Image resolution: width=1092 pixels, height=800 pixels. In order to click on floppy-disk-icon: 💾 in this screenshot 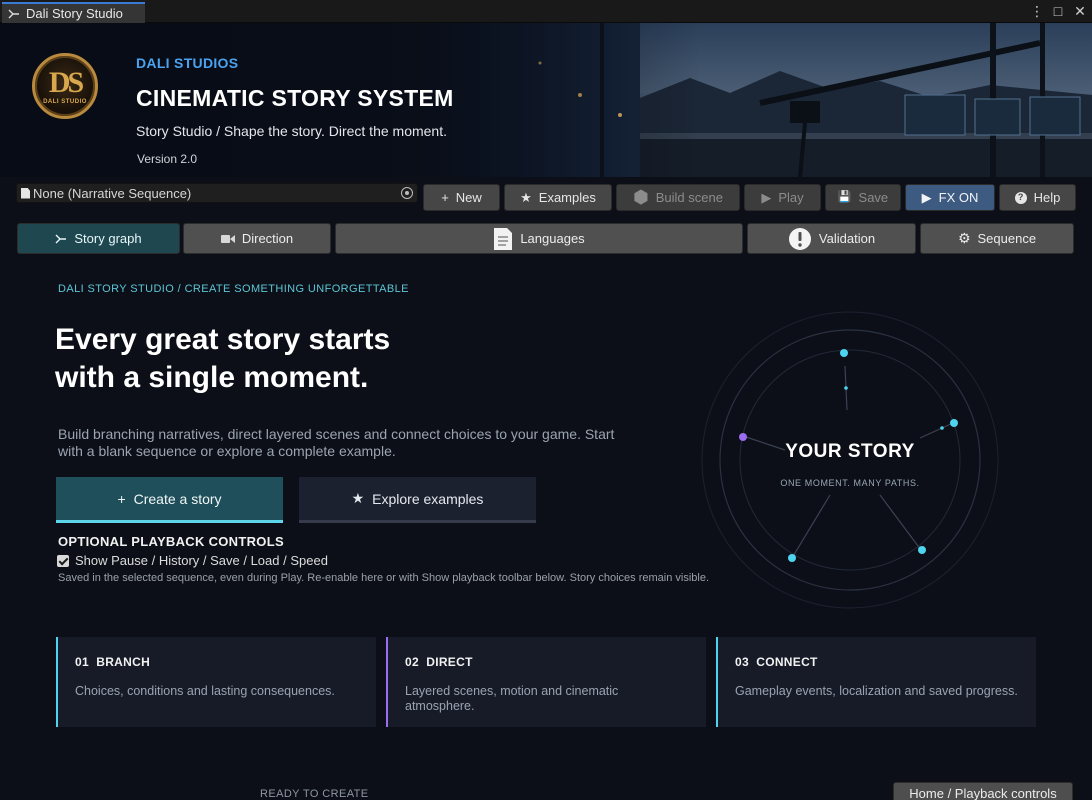, I will do `click(844, 197)`.